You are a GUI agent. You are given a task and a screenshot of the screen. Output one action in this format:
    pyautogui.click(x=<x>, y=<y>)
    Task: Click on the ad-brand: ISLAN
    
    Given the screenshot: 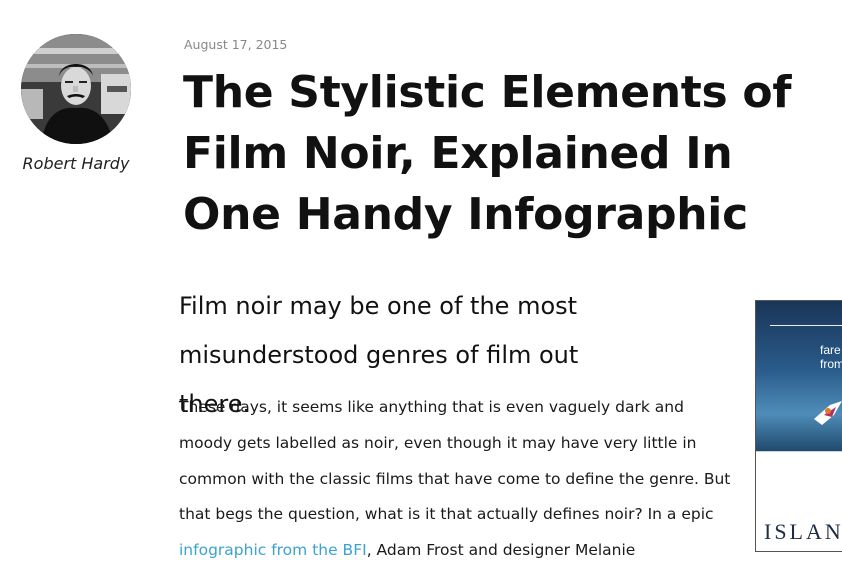 What is the action you would take?
    pyautogui.click(x=803, y=531)
    